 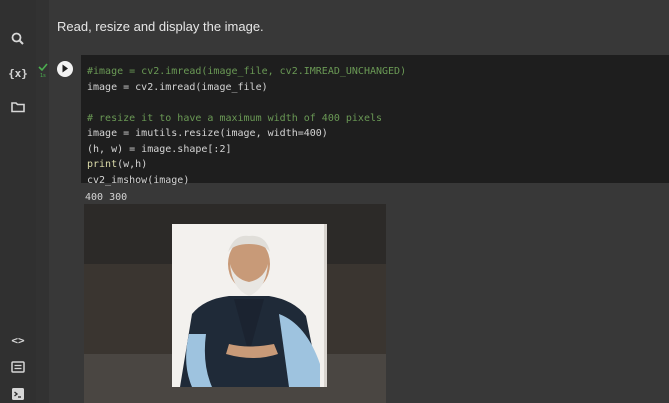 I want to click on code-line: image = cv2.imread(image_file), so click(x=177, y=87).